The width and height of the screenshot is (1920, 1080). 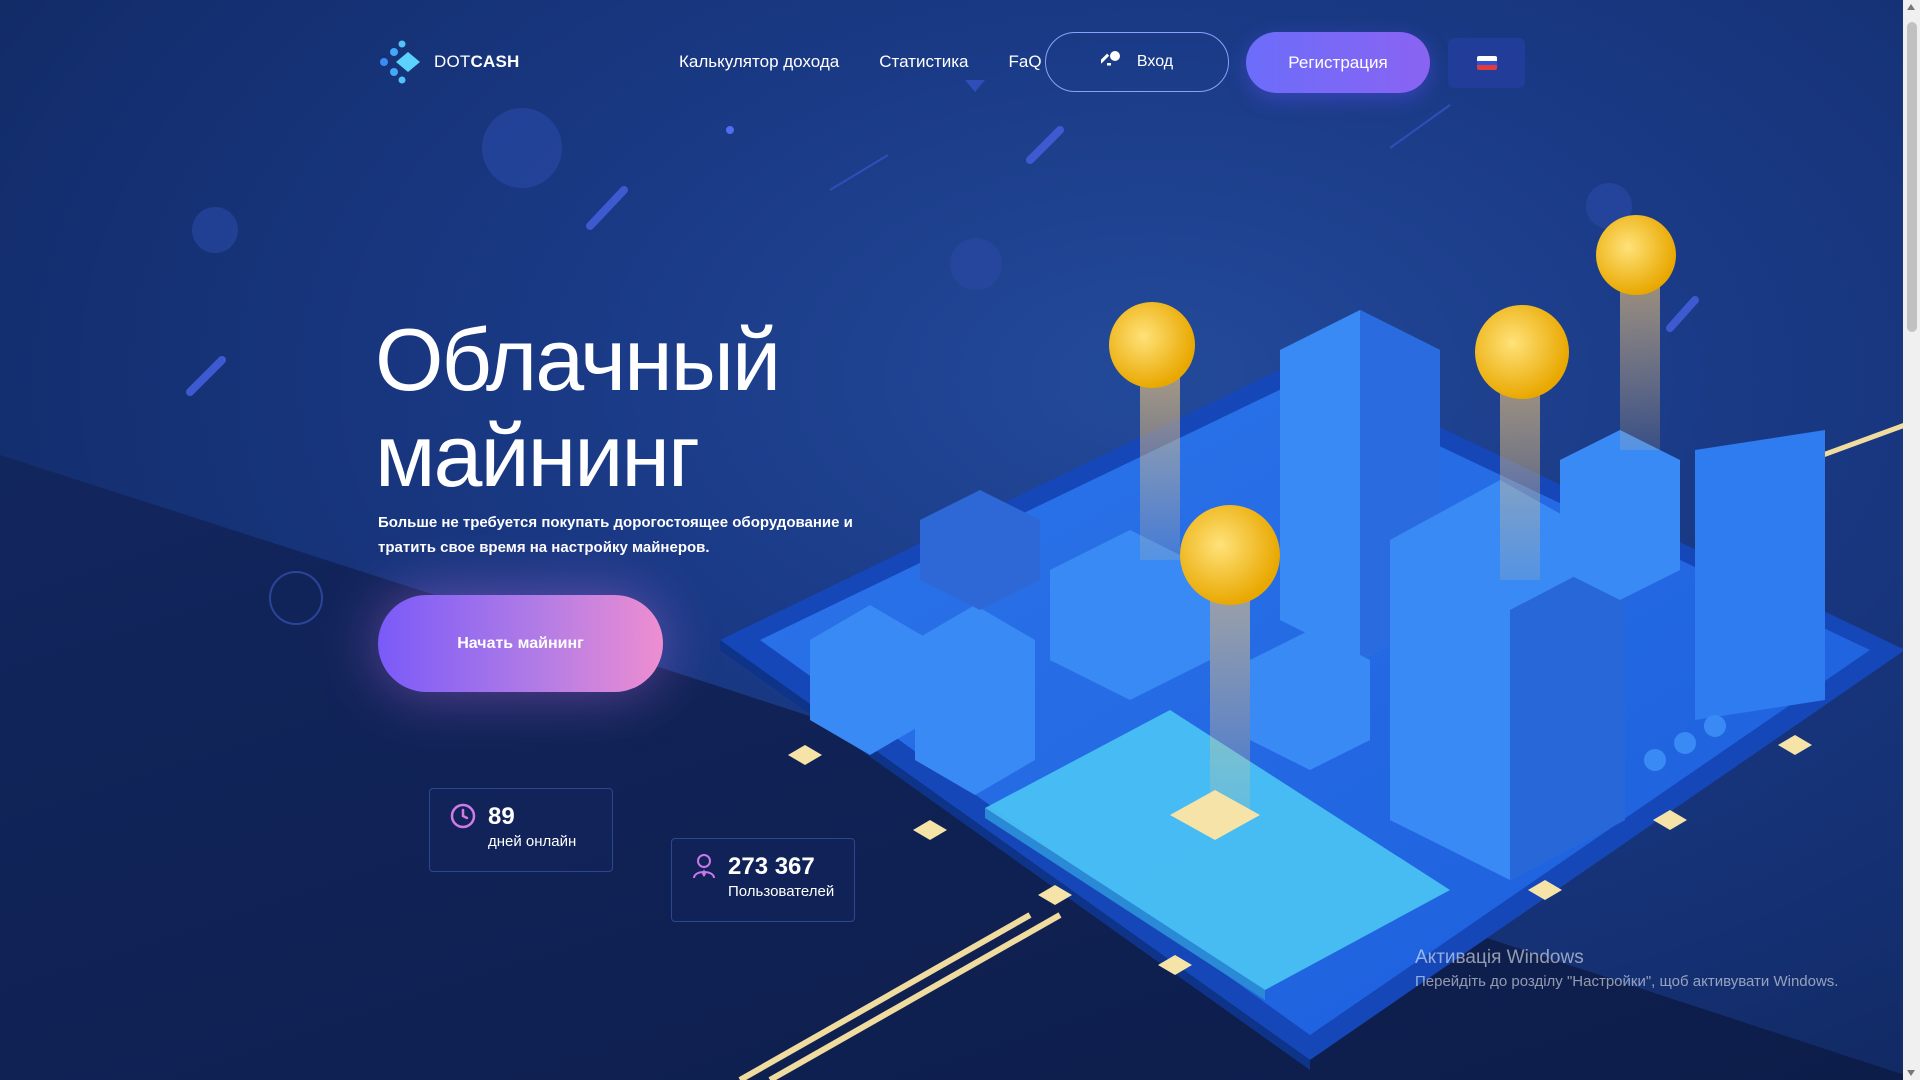 What do you see at coordinates (1025, 62) in the screenshot?
I see `nav-faq: FaQ` at bounding box center [1025, 62].